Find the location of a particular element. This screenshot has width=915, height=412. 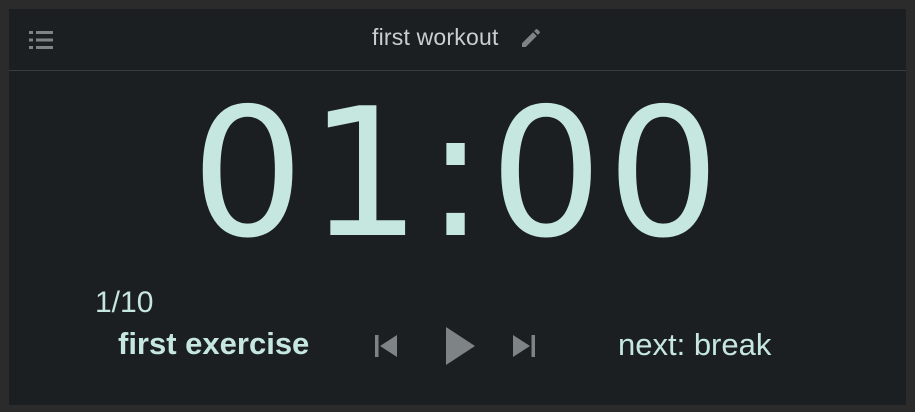

previous-button is located at coordinates (386, 346).